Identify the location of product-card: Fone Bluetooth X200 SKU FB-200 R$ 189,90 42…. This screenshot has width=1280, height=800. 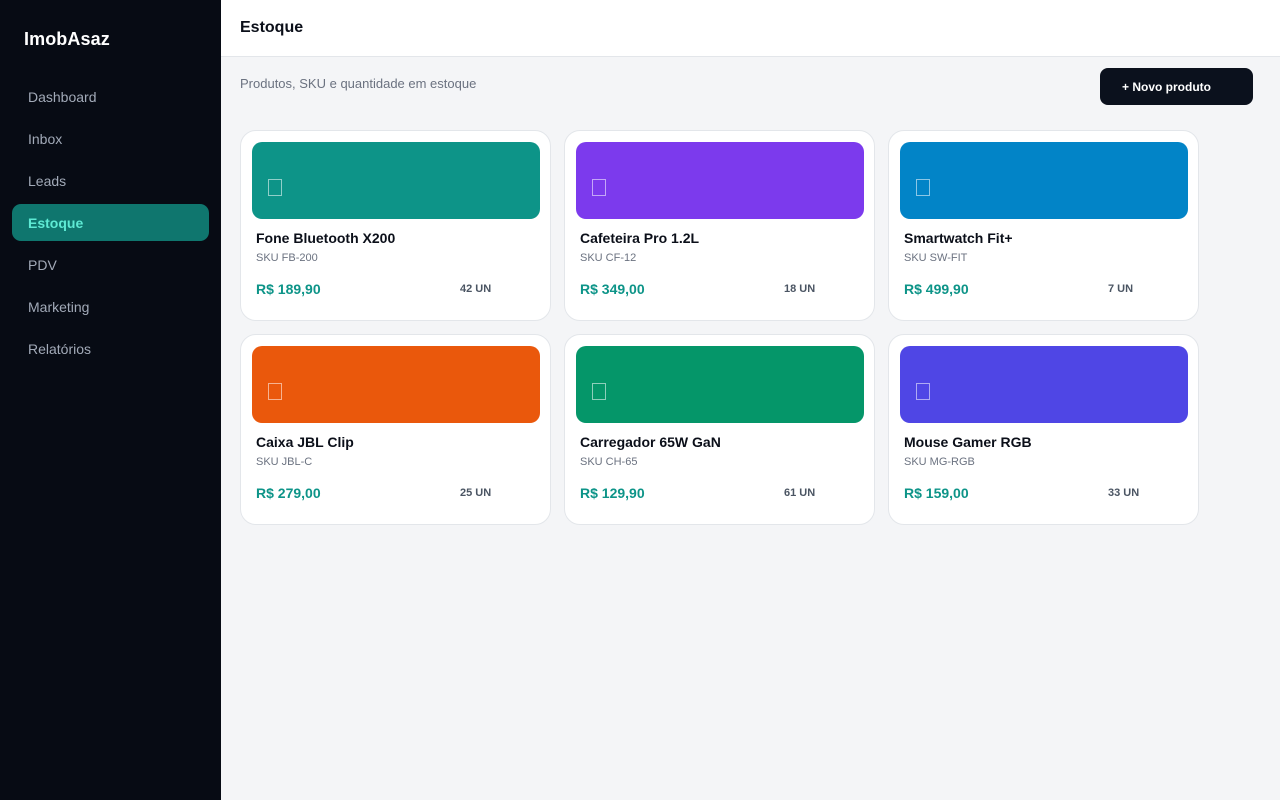
(395, 225).